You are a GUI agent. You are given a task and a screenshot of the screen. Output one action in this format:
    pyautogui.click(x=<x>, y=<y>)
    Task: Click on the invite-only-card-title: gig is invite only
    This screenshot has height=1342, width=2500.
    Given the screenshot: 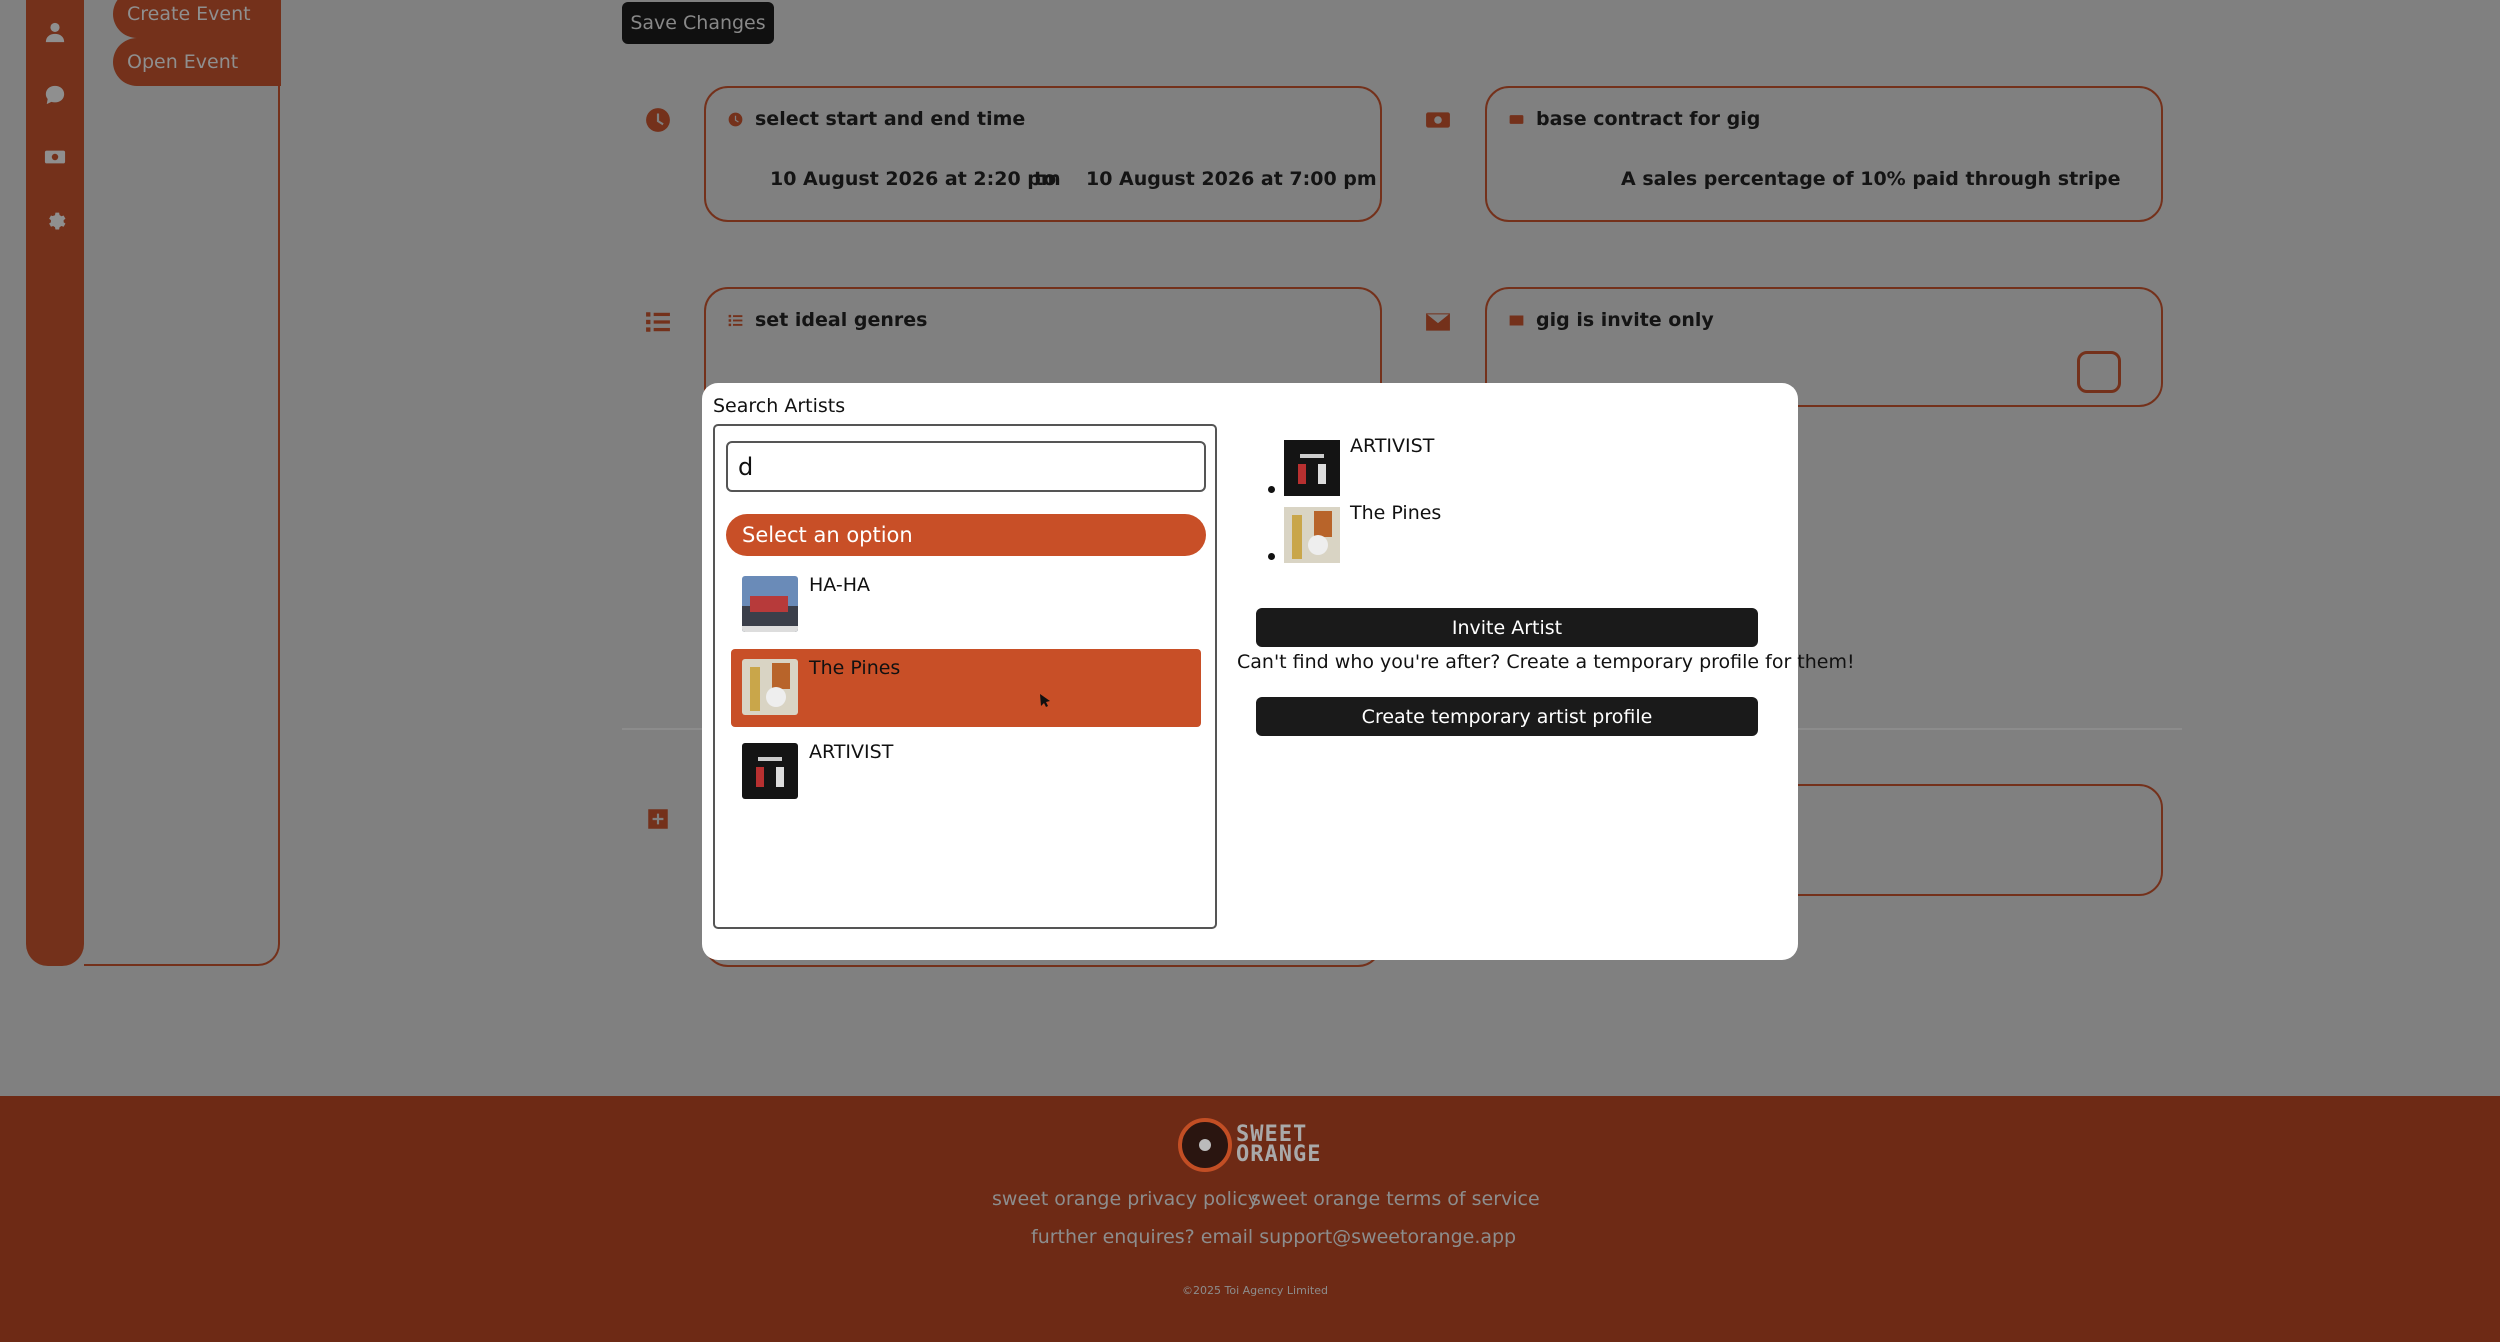 What is the action you would take?
    pyautogui.click(x=1611, y=320)
    